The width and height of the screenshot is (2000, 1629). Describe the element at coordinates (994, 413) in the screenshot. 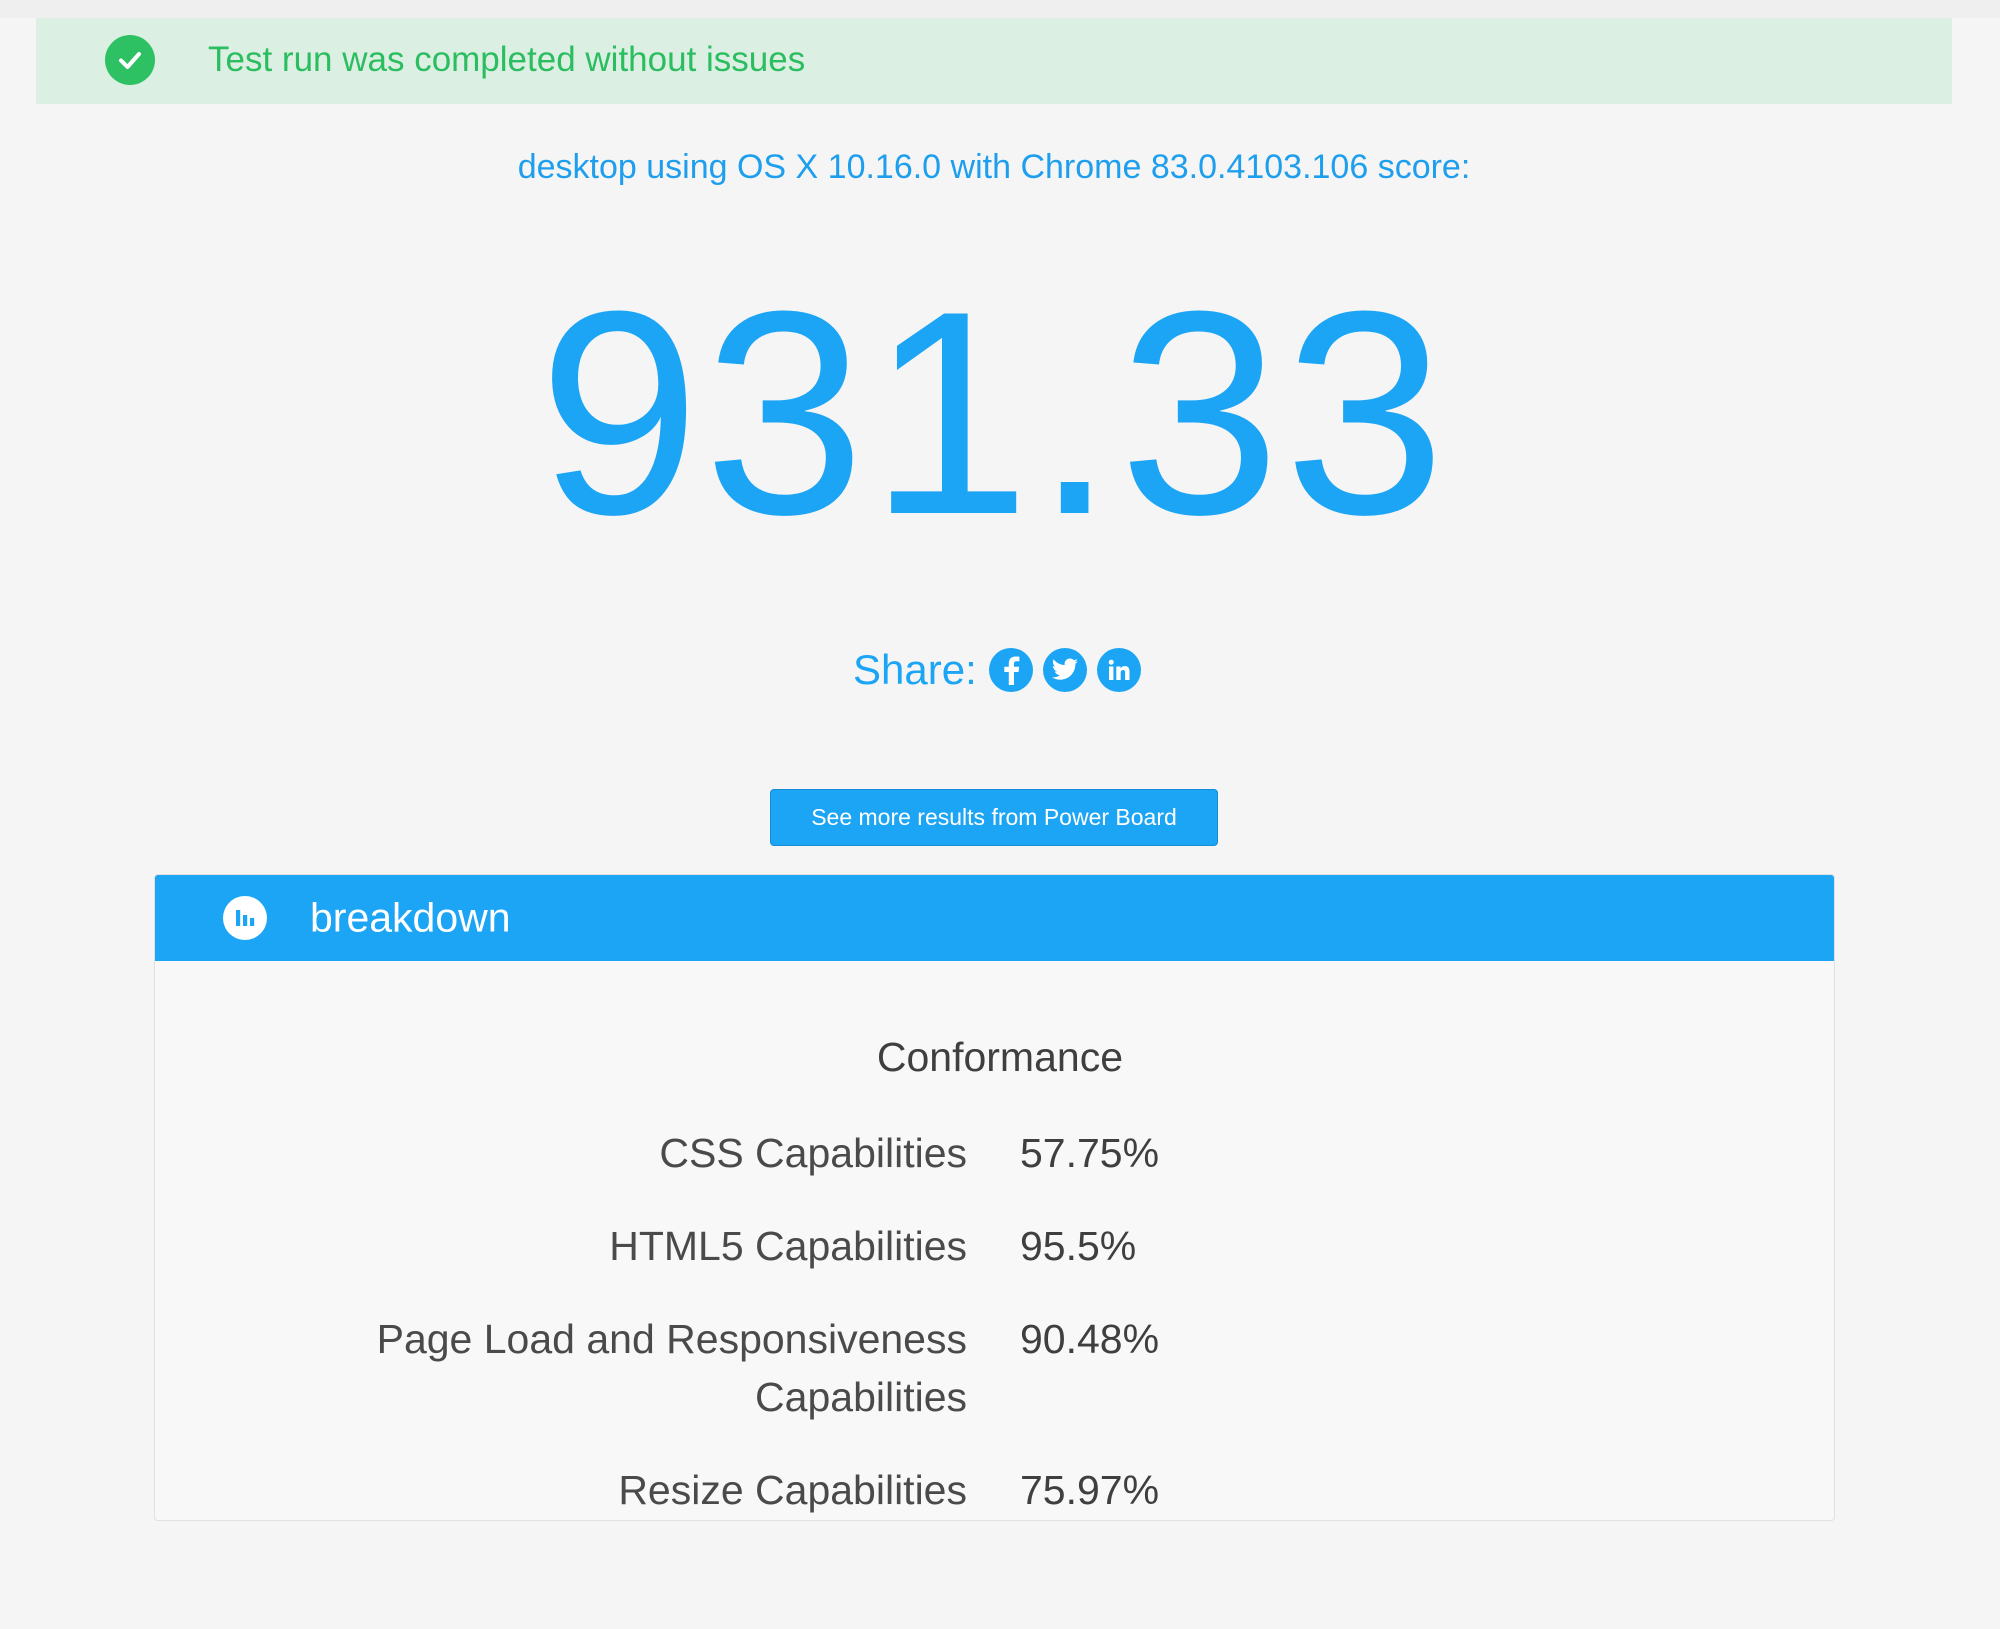

I see `score-value: 931.33` at that location.